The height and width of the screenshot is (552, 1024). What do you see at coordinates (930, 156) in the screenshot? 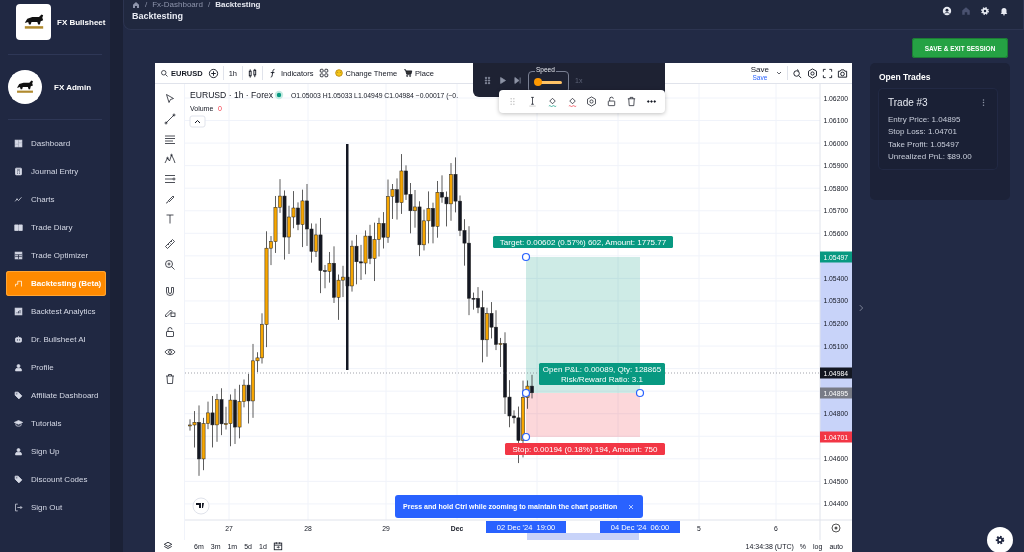
I see `trade-detail: Unrealized PnL: $89.00` at bounding box center [930, 156].